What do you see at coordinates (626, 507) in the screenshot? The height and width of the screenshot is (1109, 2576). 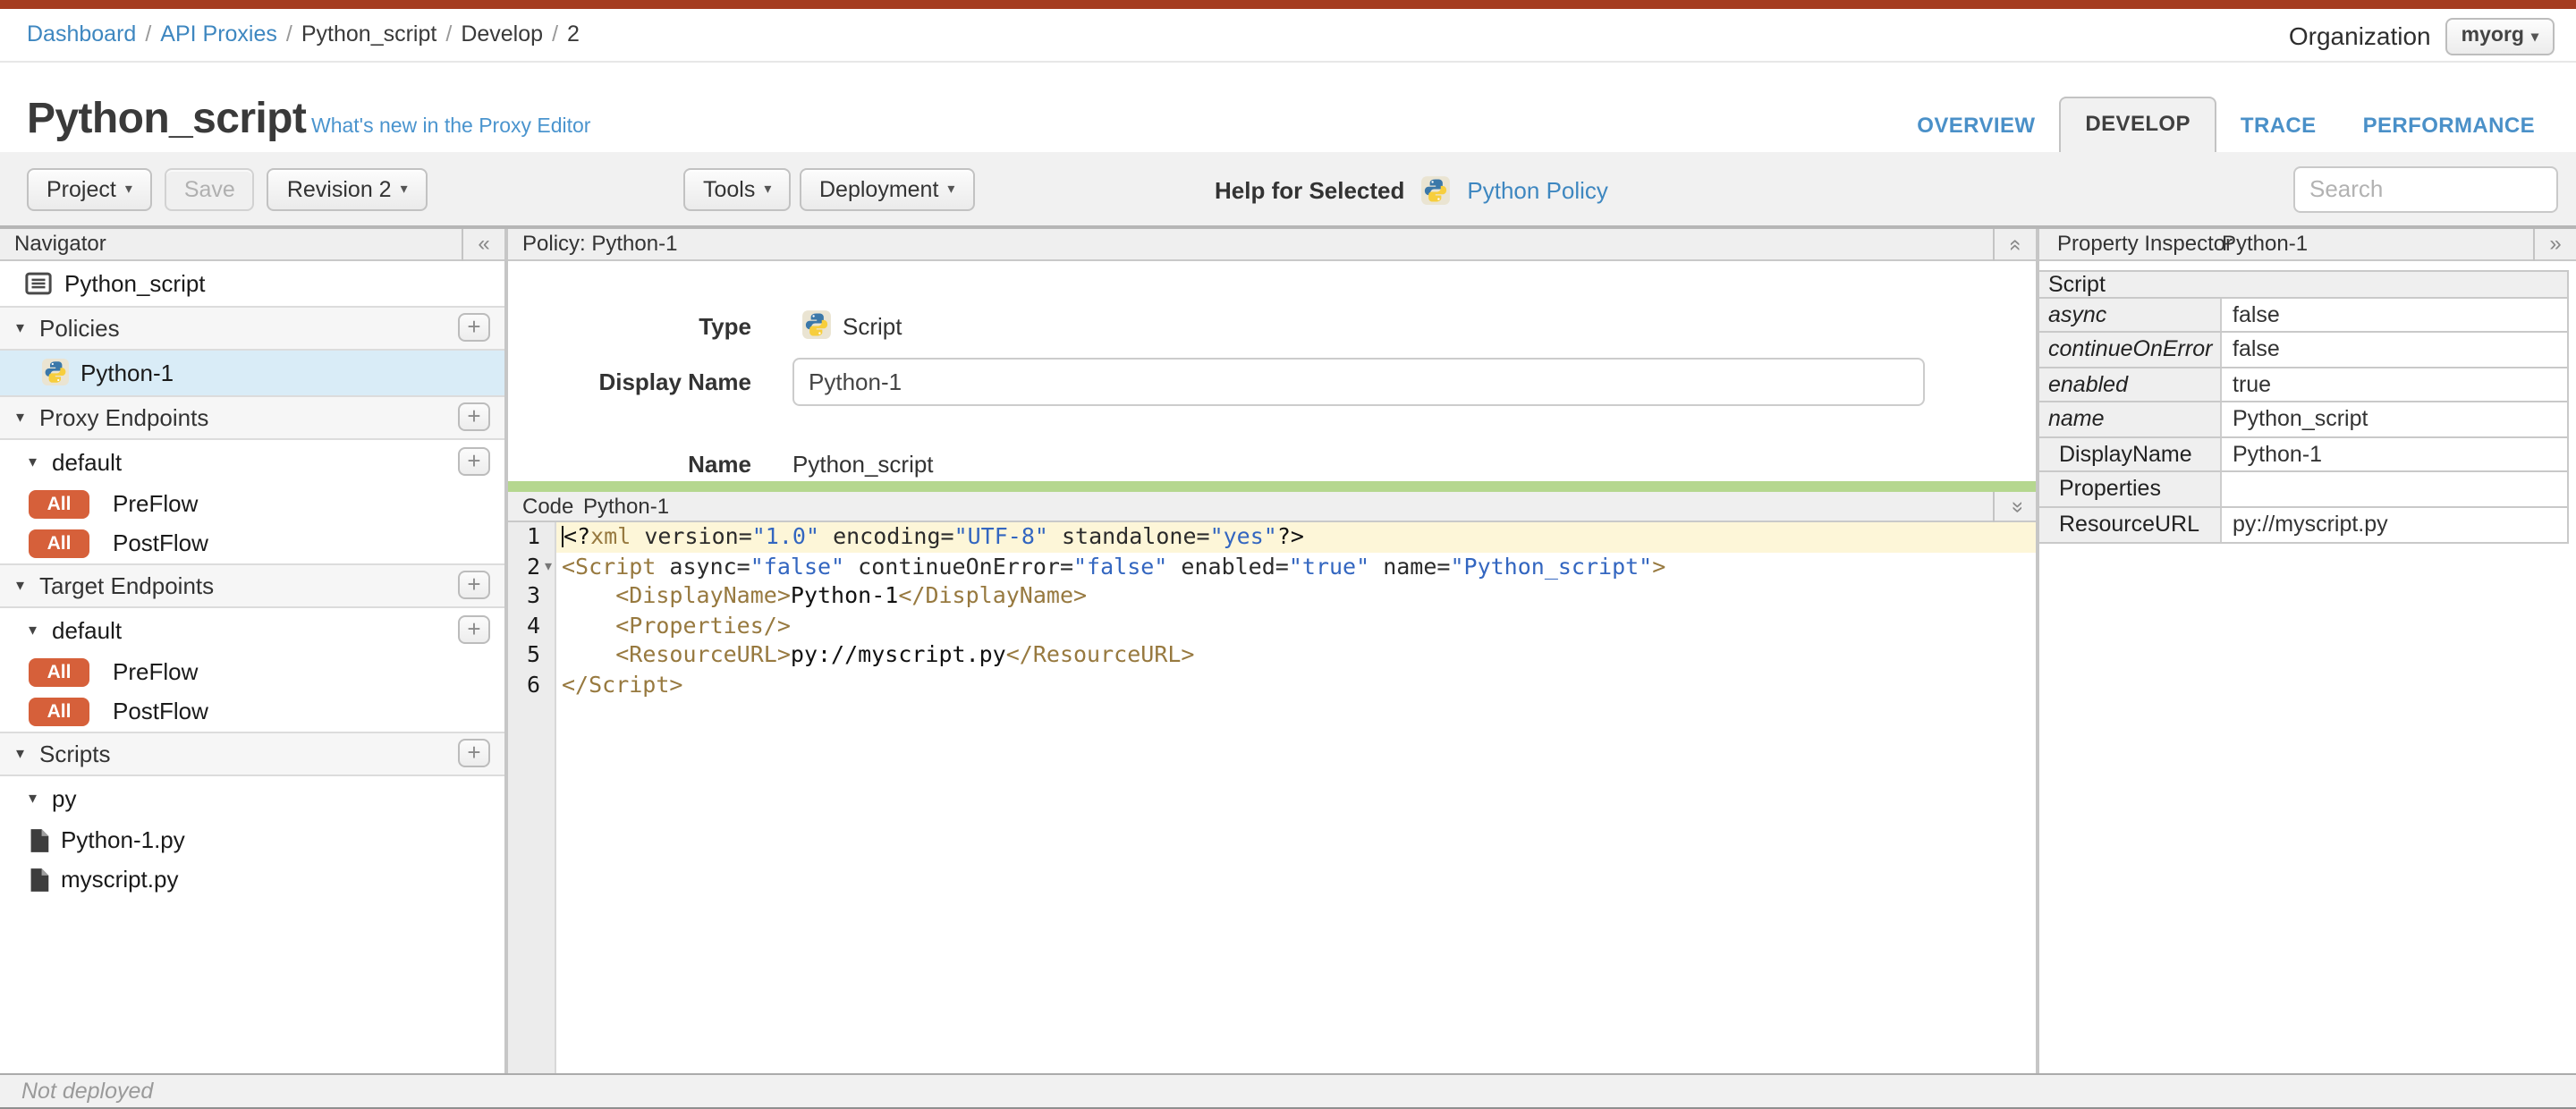 I see `code-header-subtitle: Python-1` at bounding box center [626, 507].